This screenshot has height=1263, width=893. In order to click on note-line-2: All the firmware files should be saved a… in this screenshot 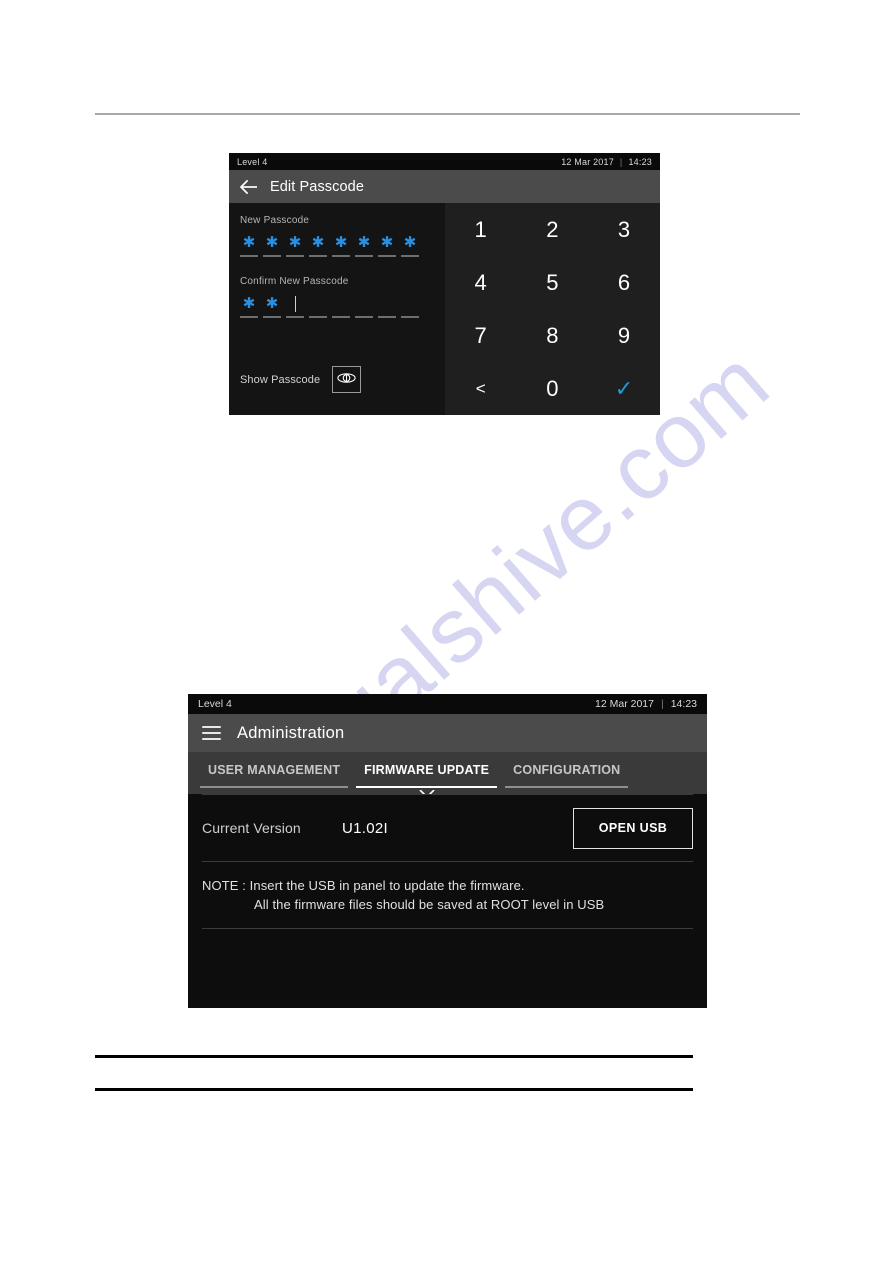, I will do `click(429, 904)`.